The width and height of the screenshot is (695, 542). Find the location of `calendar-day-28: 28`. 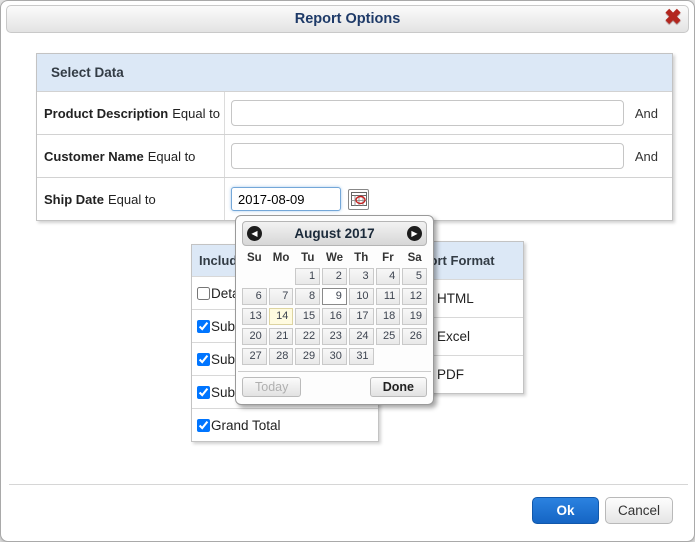

calendar-day-28: 28 is located at coordinates (281, 356).